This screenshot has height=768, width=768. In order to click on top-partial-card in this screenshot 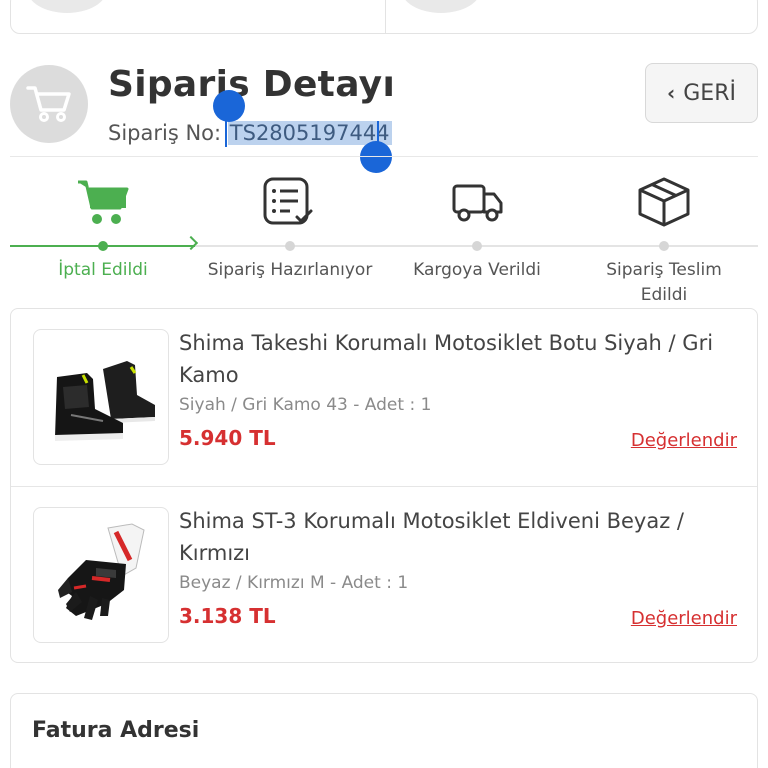, I will do `click(384, 17)`.